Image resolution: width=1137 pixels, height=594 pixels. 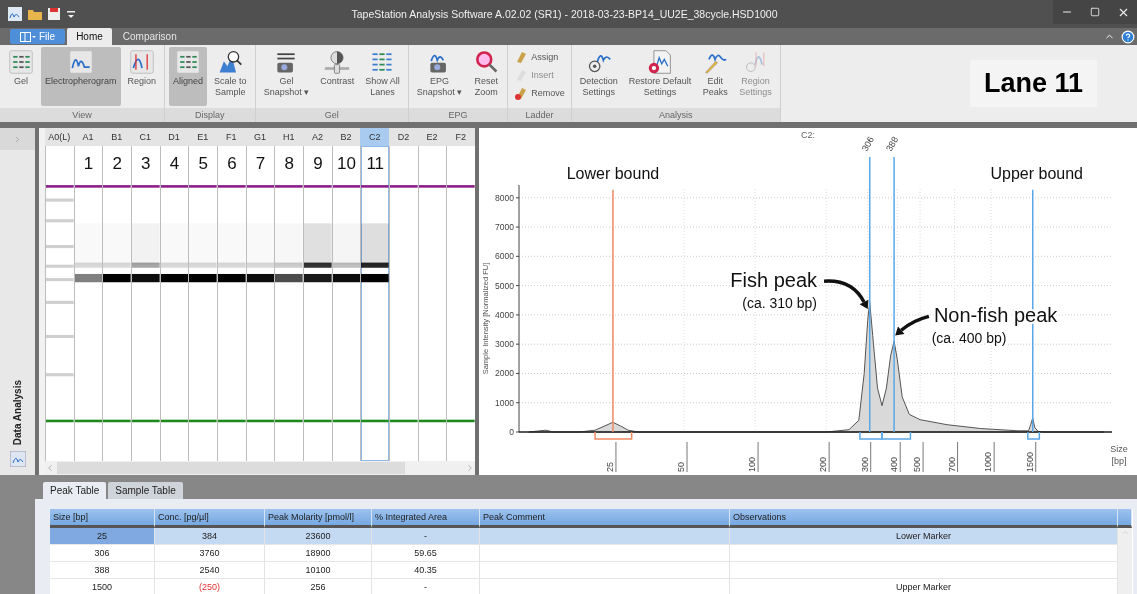 I want to click on column-header: Peak Comment, so click(x=605, y=518).